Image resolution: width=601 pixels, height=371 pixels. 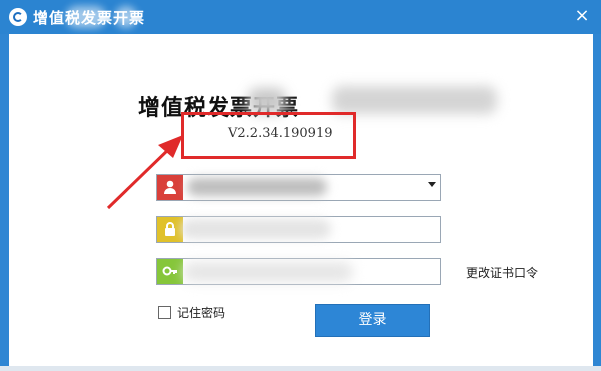 I want to click on redacted-username, so click(x=257, y=187).